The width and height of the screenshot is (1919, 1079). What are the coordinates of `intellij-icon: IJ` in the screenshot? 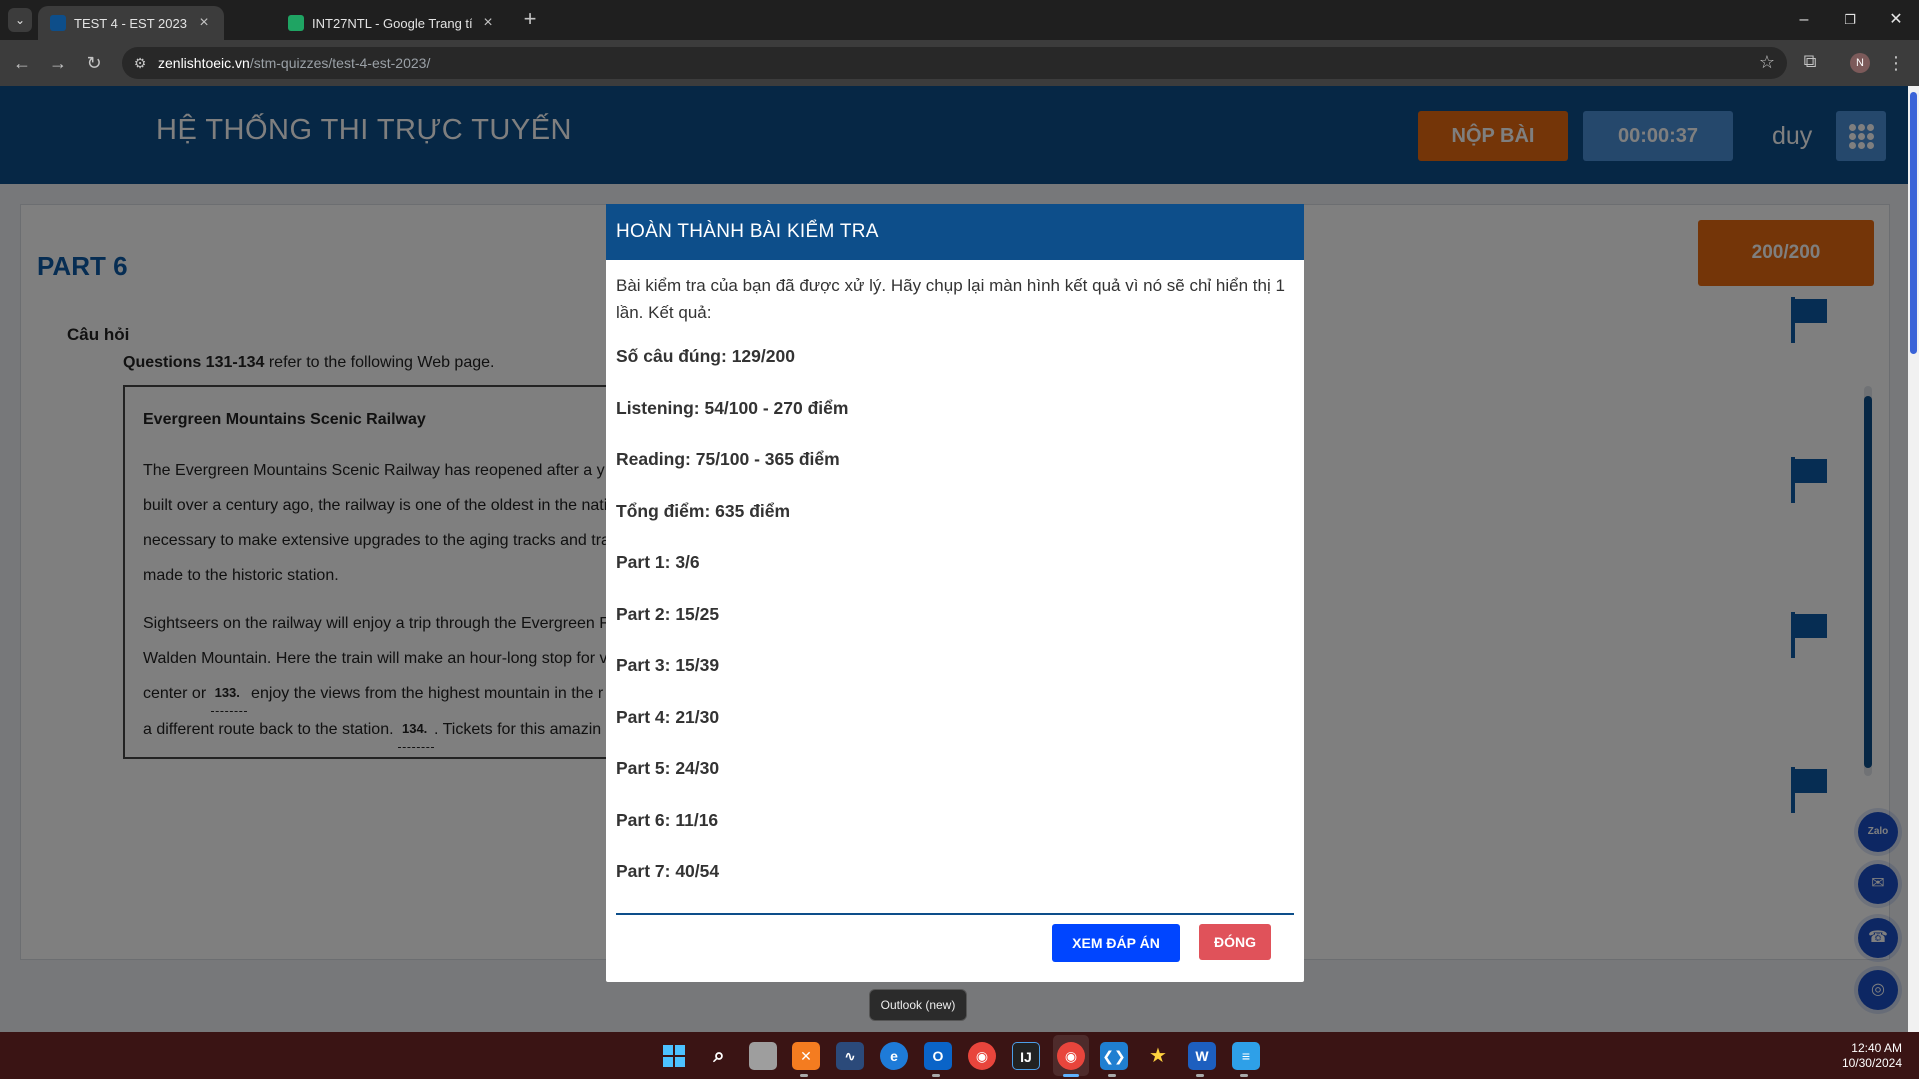 It's located at (1026, 1056).